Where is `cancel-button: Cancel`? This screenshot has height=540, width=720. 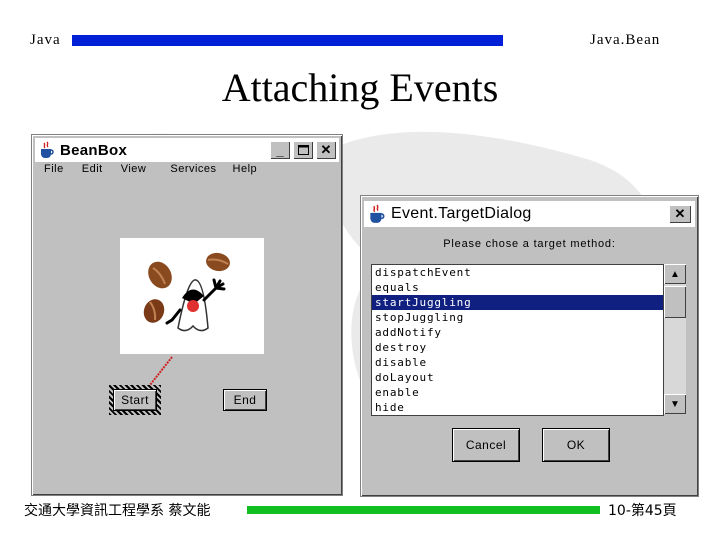 cancel-button: Cancel is located at coordinates (486, 445).